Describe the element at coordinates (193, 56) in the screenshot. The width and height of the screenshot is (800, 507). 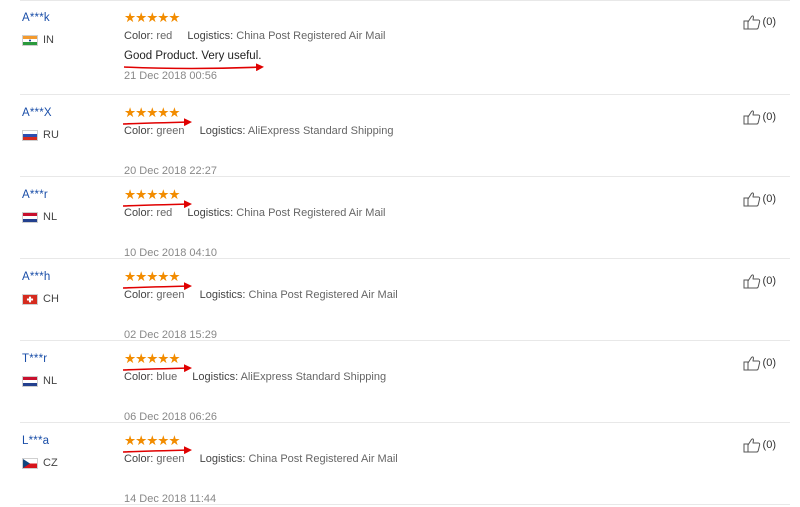
I see `review-text: Good Product. Very useful.` at that location.